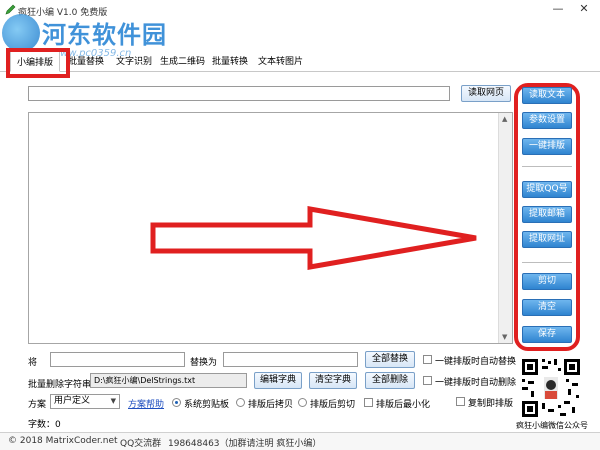  I want to click on scheme-label: 方案, so click(37, 405).